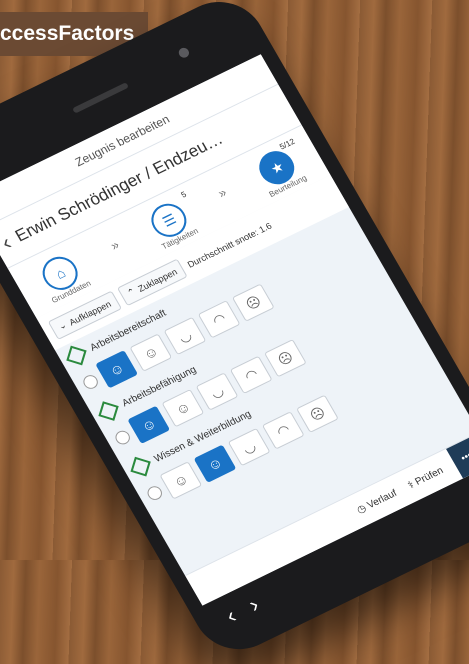 This screenshot has width=469, height=664. Describe the element at coordinates (287, 144) in the screenshot. I see `step-badge: 5/12` at that location.